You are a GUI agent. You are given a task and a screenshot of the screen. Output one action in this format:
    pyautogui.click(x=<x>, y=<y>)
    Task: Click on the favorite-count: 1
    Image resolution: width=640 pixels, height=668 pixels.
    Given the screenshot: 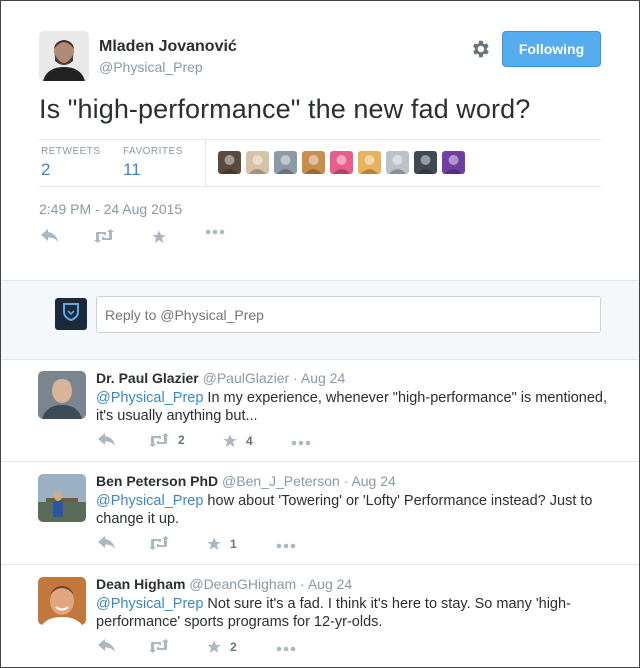 What is the action you would take?
    pyautogui.click(x=233, y=544)
    